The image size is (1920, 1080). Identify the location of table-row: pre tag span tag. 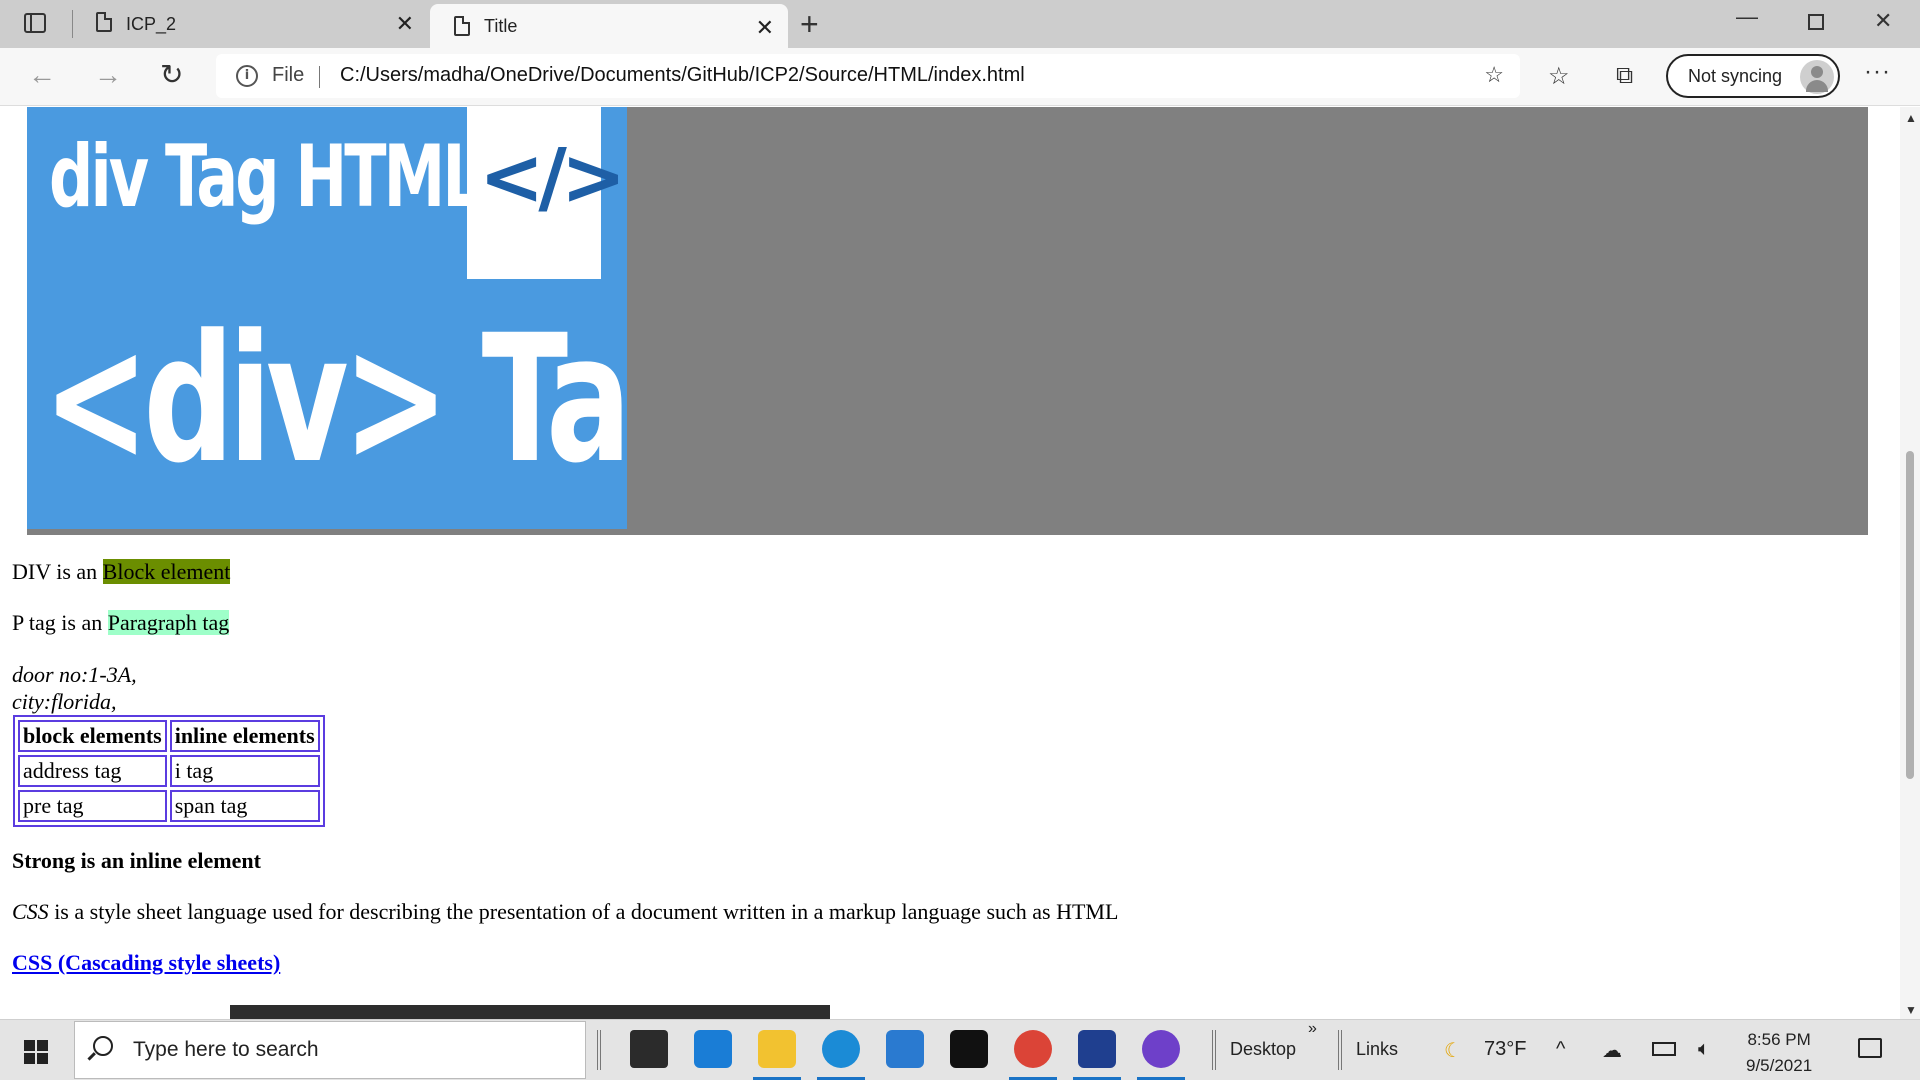
(169, 806).